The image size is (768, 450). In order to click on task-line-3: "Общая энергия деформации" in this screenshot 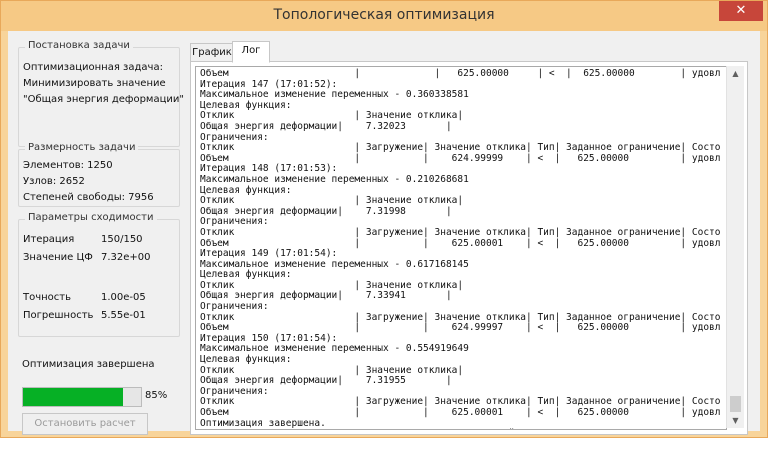, I will do `click(104, 99)`.